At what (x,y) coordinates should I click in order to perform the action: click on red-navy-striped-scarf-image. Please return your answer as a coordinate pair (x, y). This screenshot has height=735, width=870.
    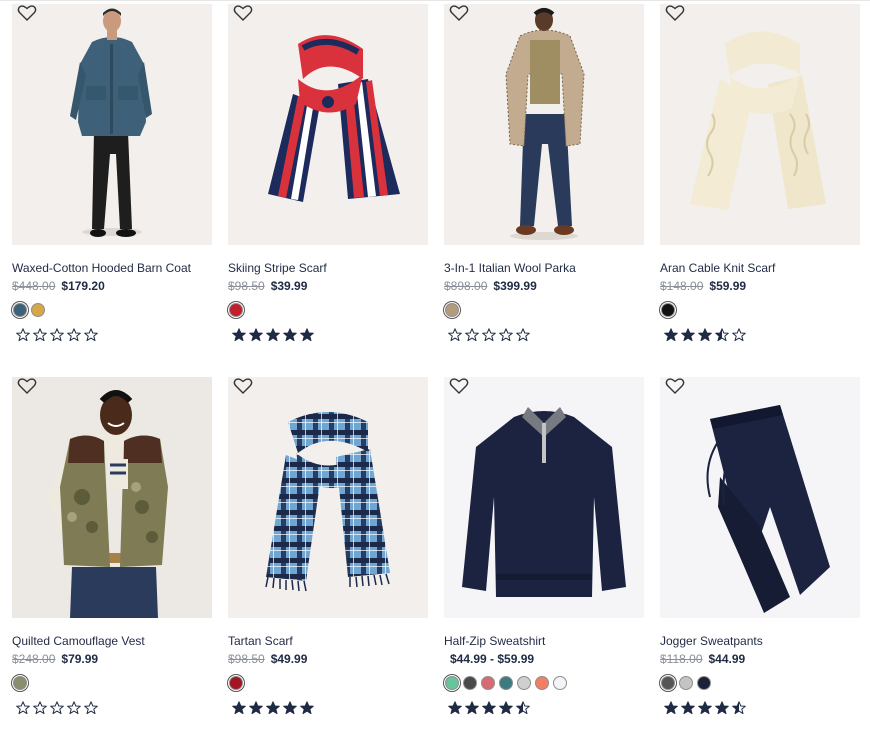
    Looking at the image, I should click on (328, 124).